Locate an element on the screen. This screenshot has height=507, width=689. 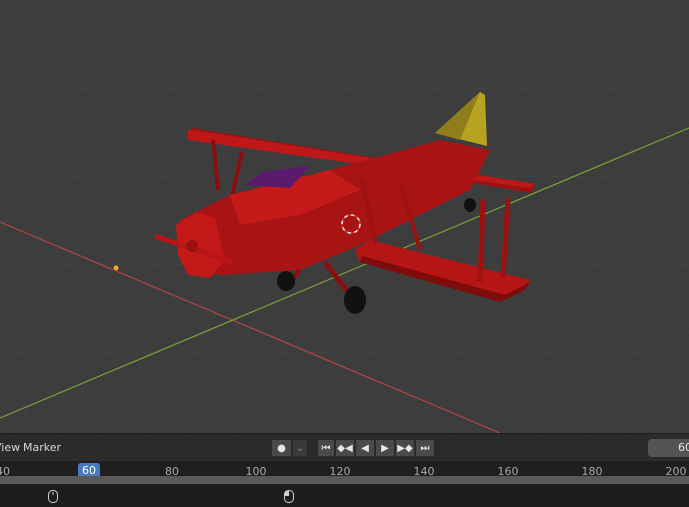
jump-to-start-icon: ⏮ is located at coordinates (326, 448).